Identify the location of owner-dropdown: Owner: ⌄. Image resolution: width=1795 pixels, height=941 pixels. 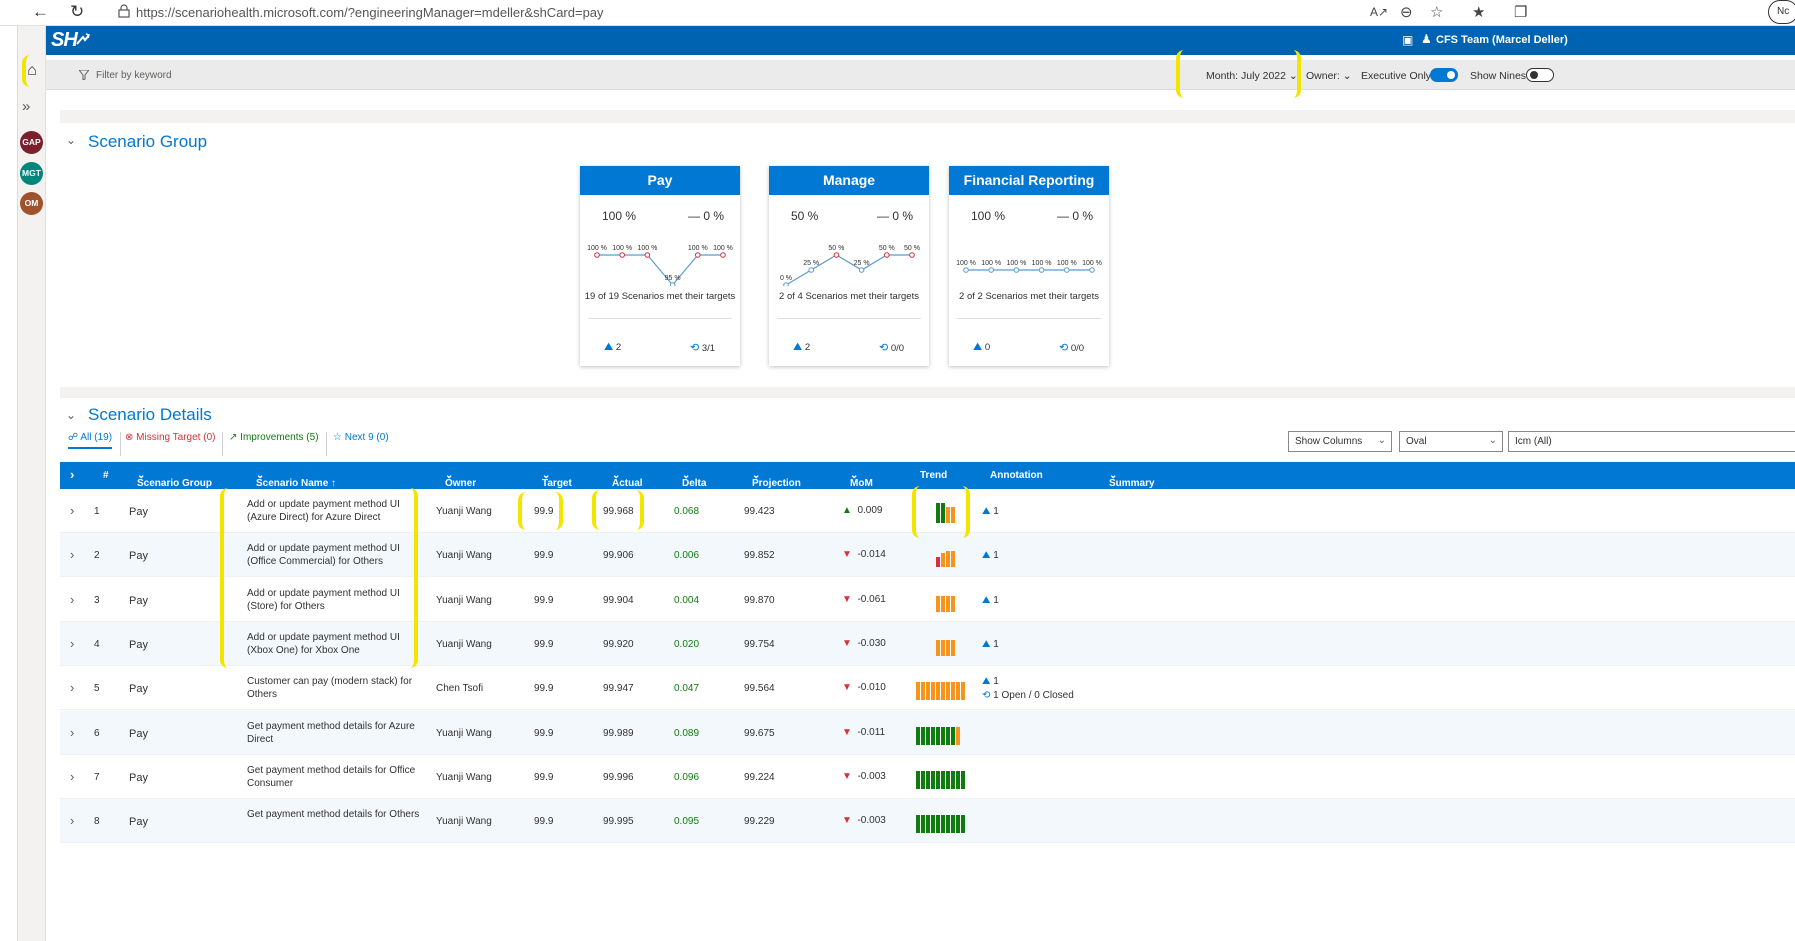
(1329, 76).